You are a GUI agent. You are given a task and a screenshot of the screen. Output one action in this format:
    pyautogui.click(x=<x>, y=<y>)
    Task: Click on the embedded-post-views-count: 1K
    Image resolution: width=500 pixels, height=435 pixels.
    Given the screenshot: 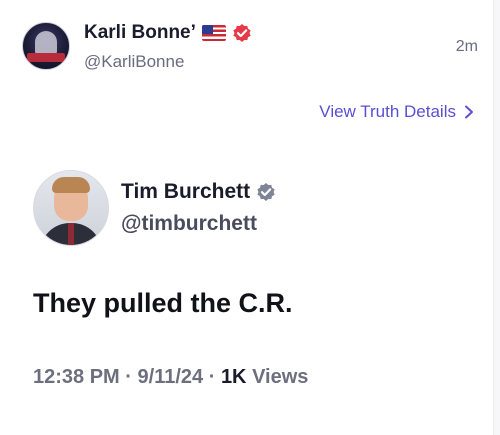 What is the action you would take?
    pyautogui.click(x=233, y=377)
    